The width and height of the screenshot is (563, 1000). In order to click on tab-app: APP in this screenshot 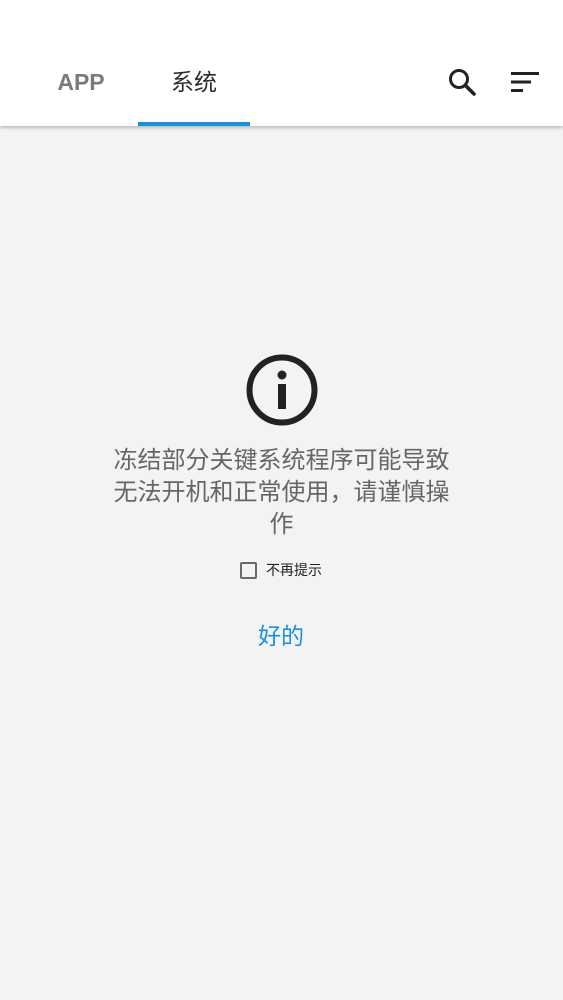, I will do `click(81, 92)`.